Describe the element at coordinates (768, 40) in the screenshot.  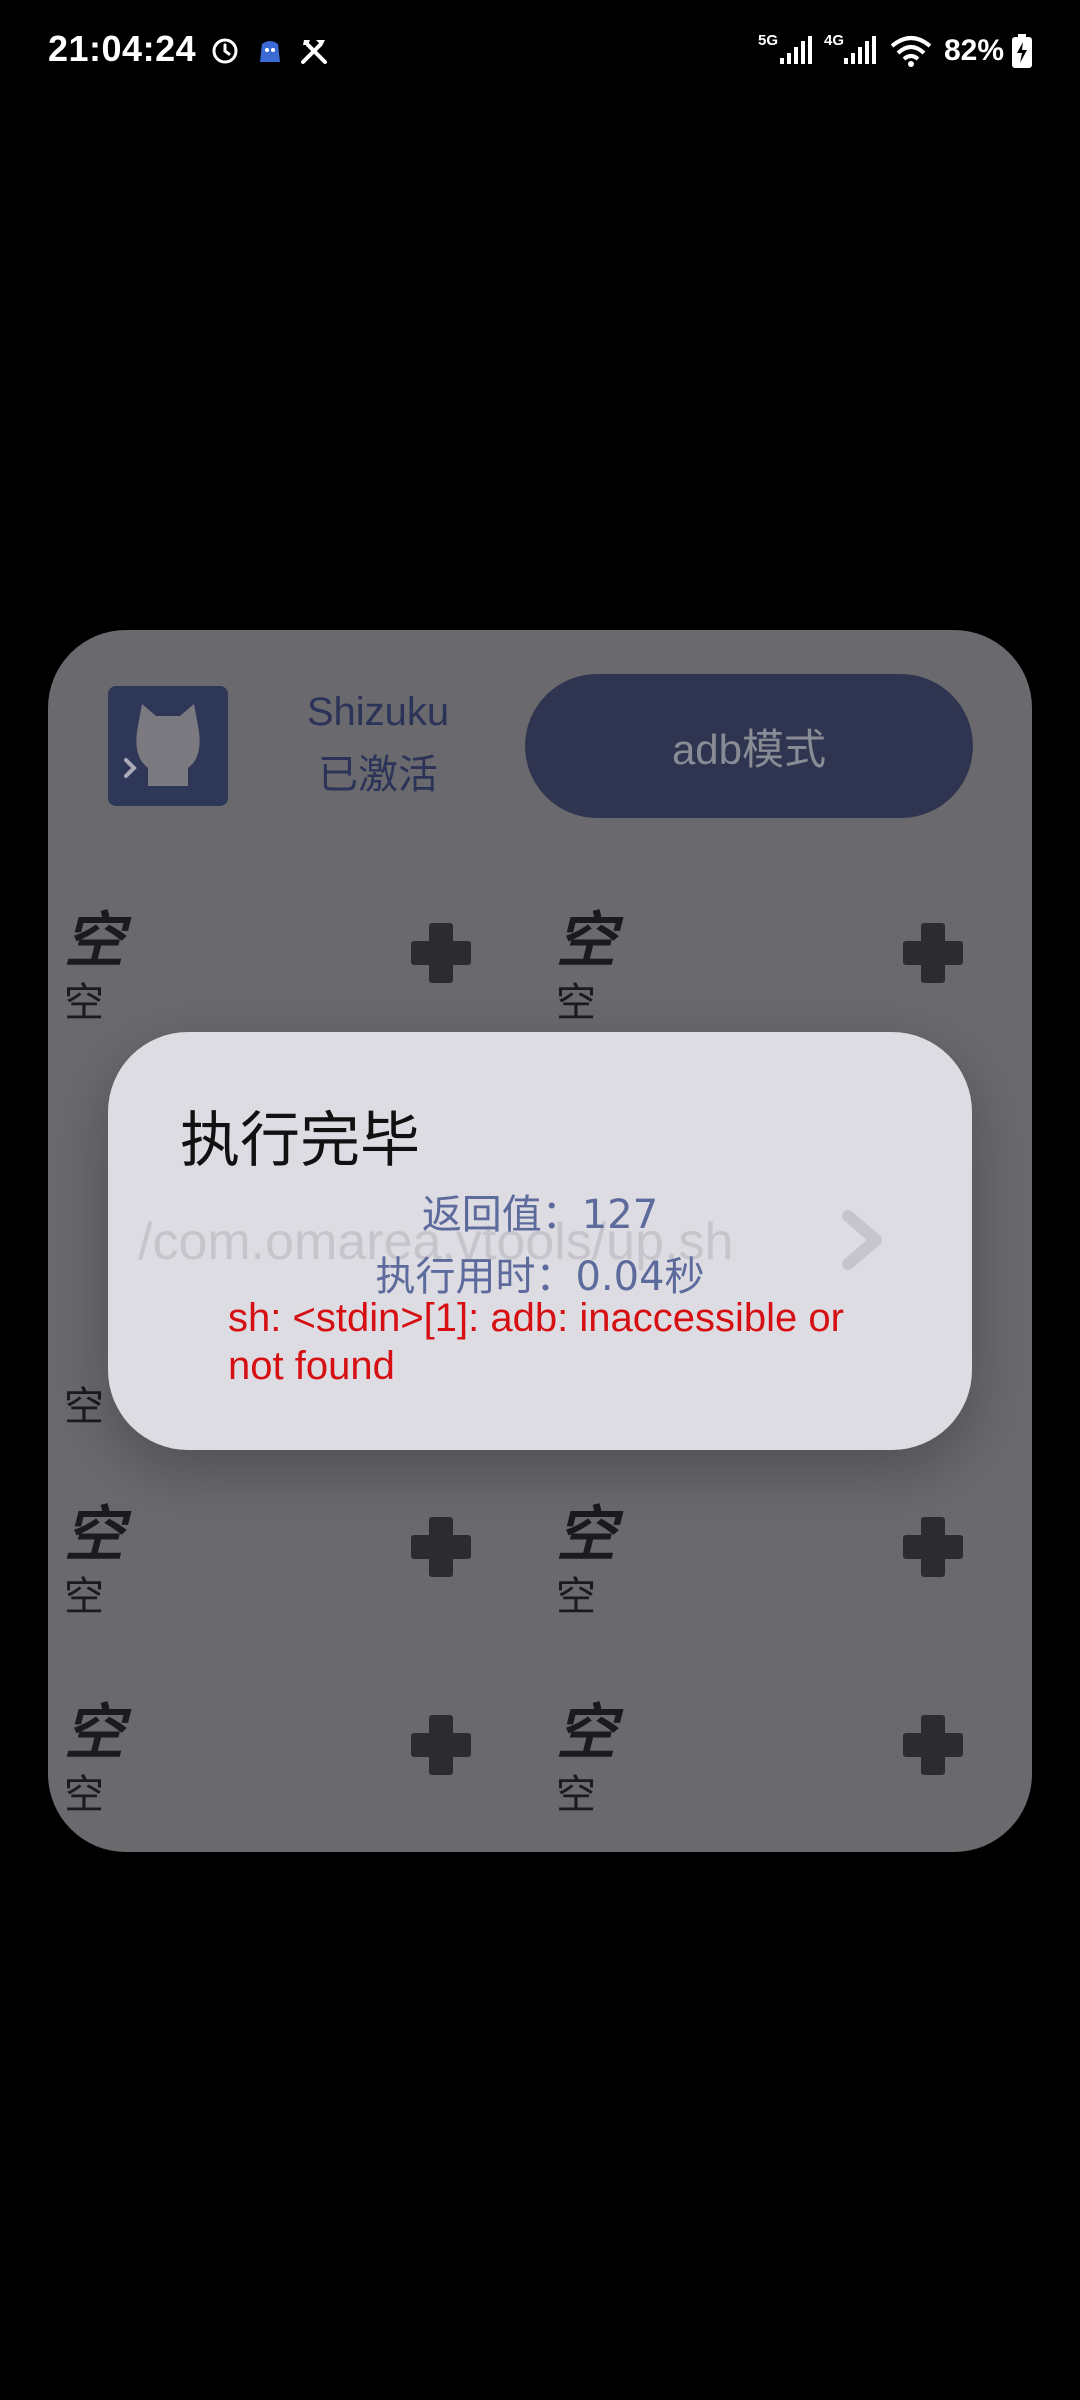
I see `signal-5g-label: 5G` at that location.